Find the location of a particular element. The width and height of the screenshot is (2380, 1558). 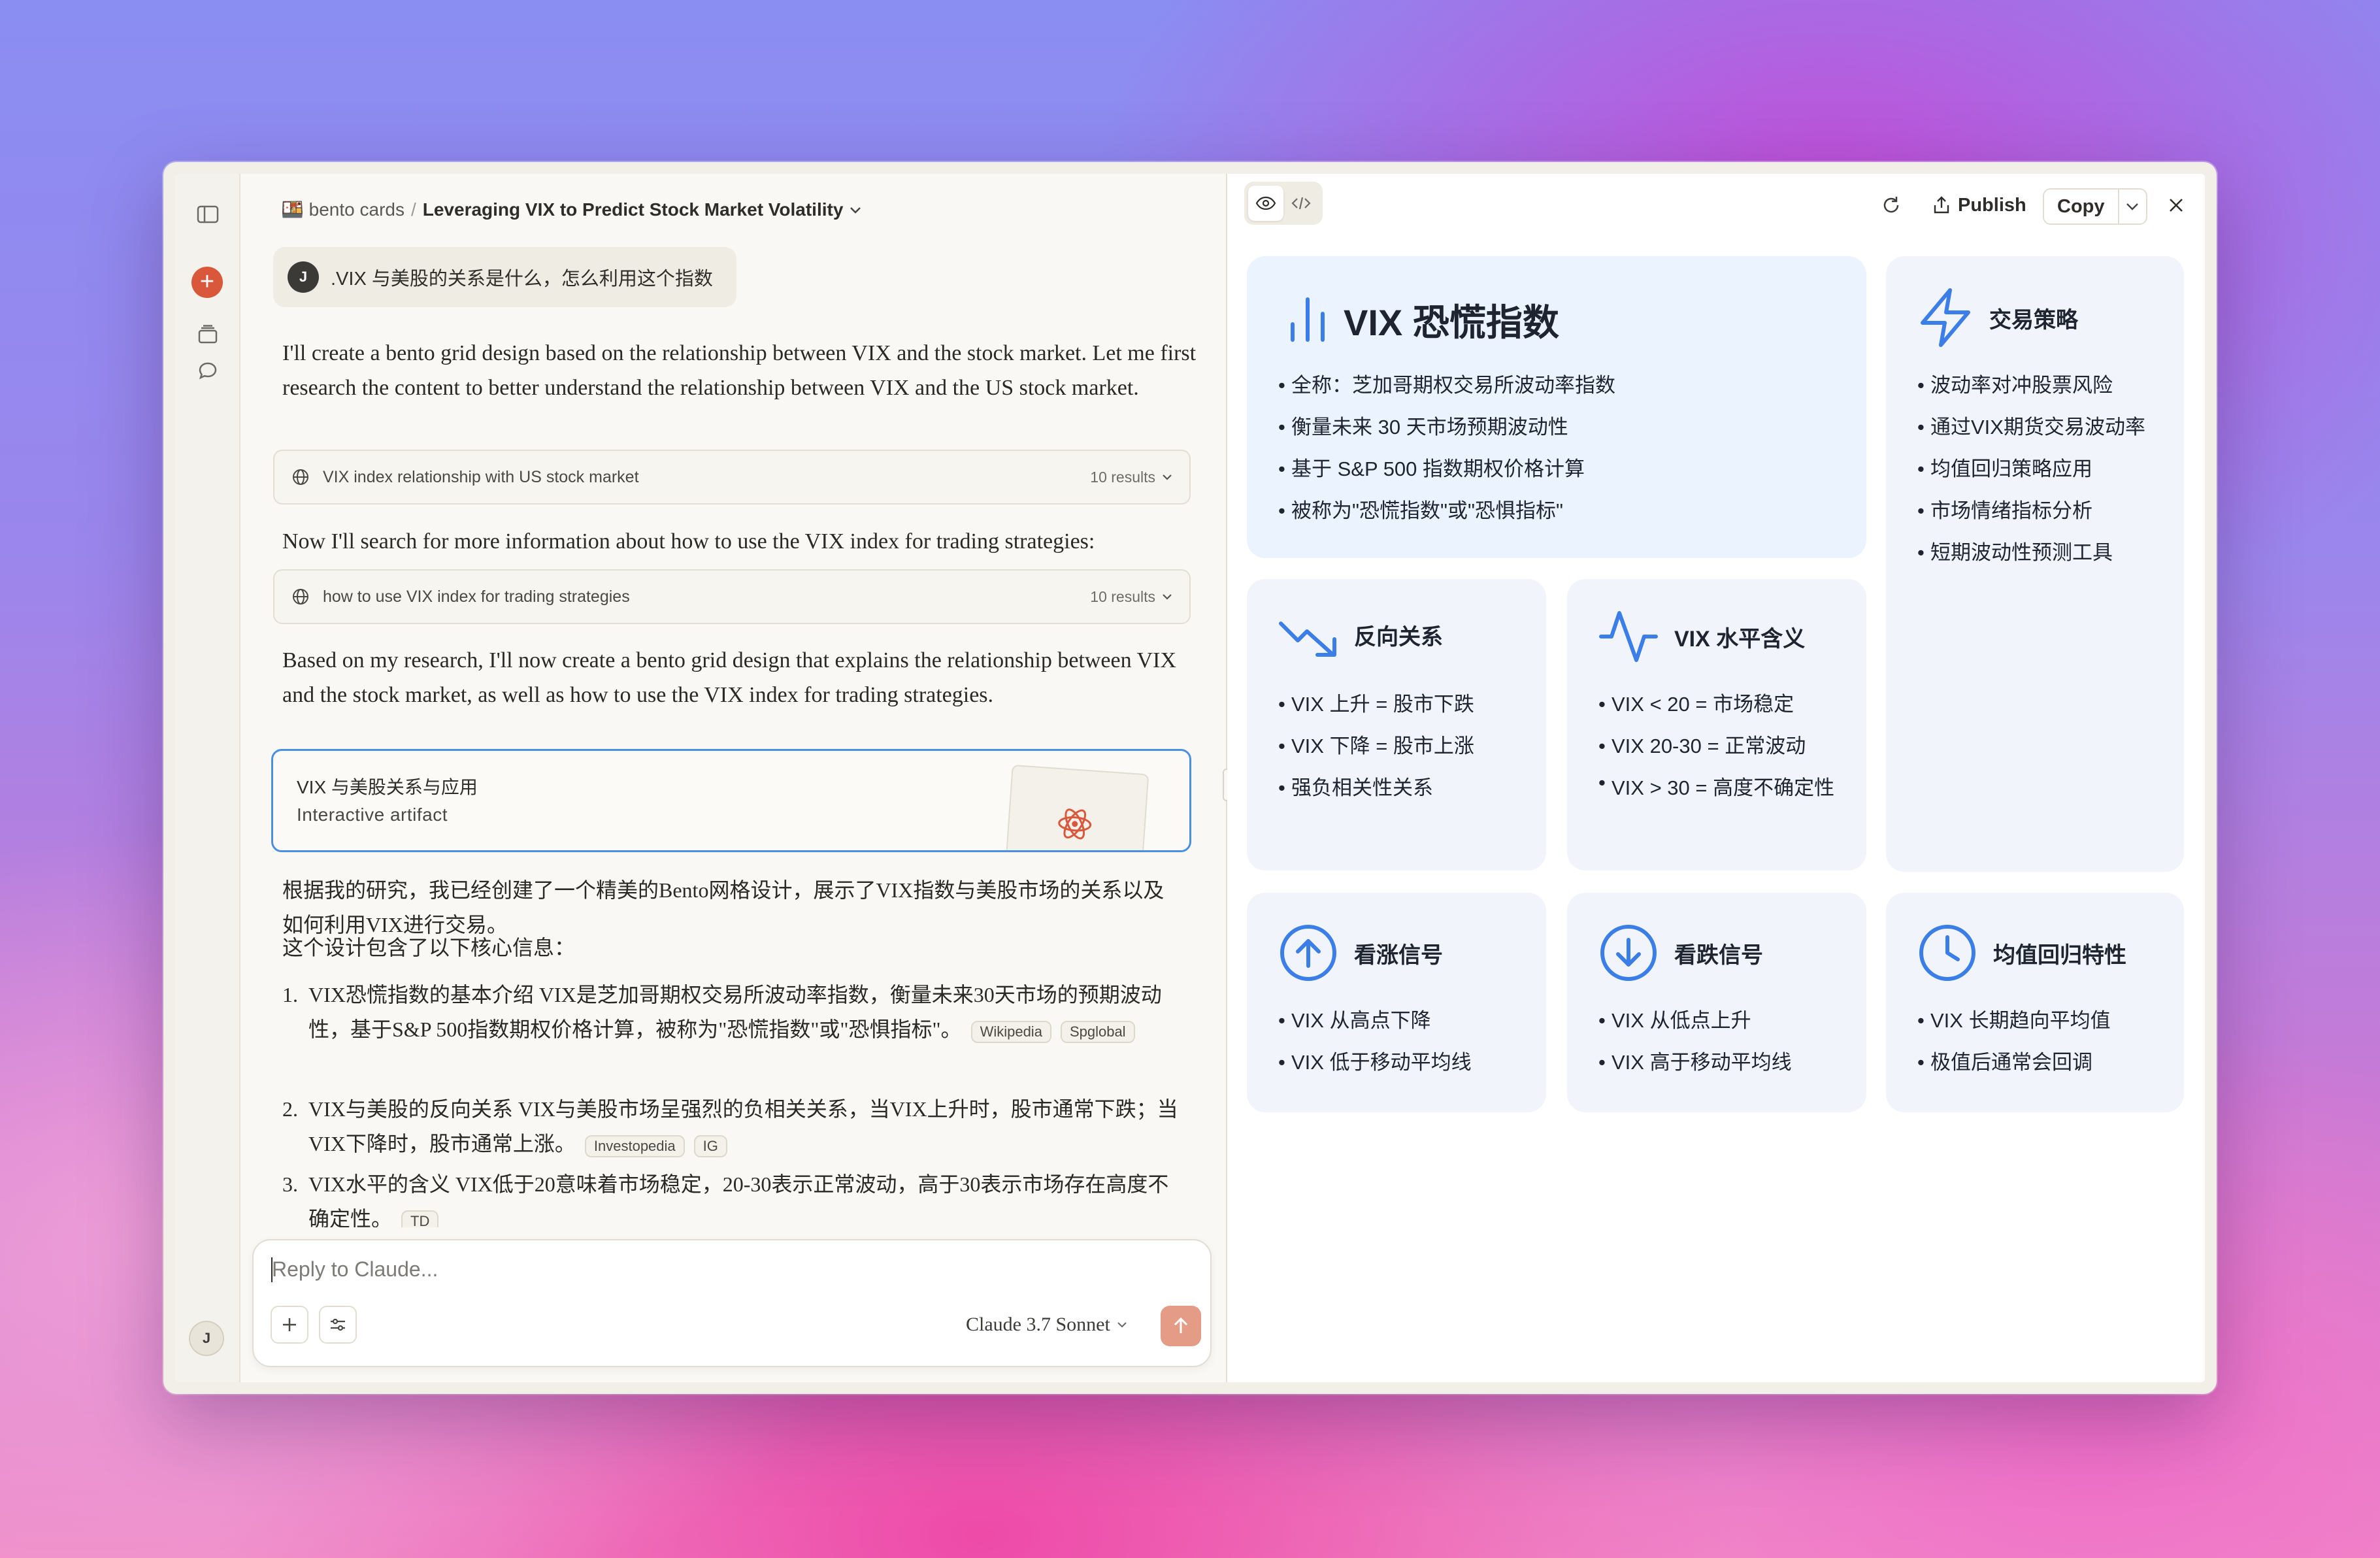

copy-options-dropdown is located at coordinates (2133, 206).